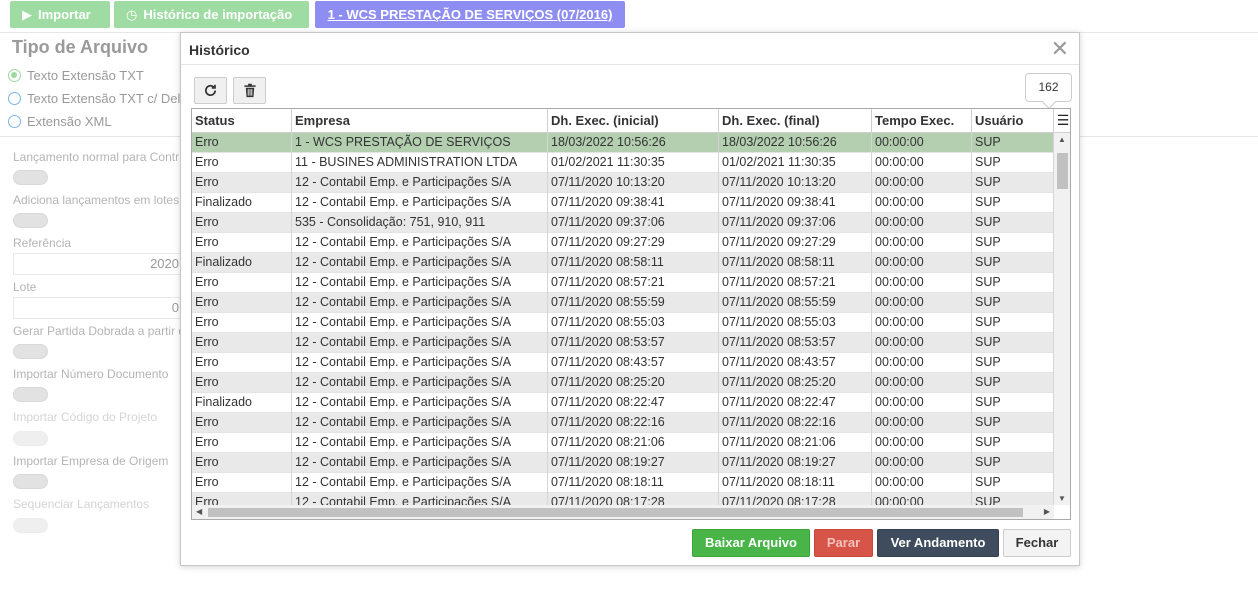 The width and height of the screenshot is (1258, 598). What do you see at coordinates (420, 223) in the screenshot?
I see `table-cell: 535 - Consolidação: 751, 910, 911` at bounding box center [420, 223].